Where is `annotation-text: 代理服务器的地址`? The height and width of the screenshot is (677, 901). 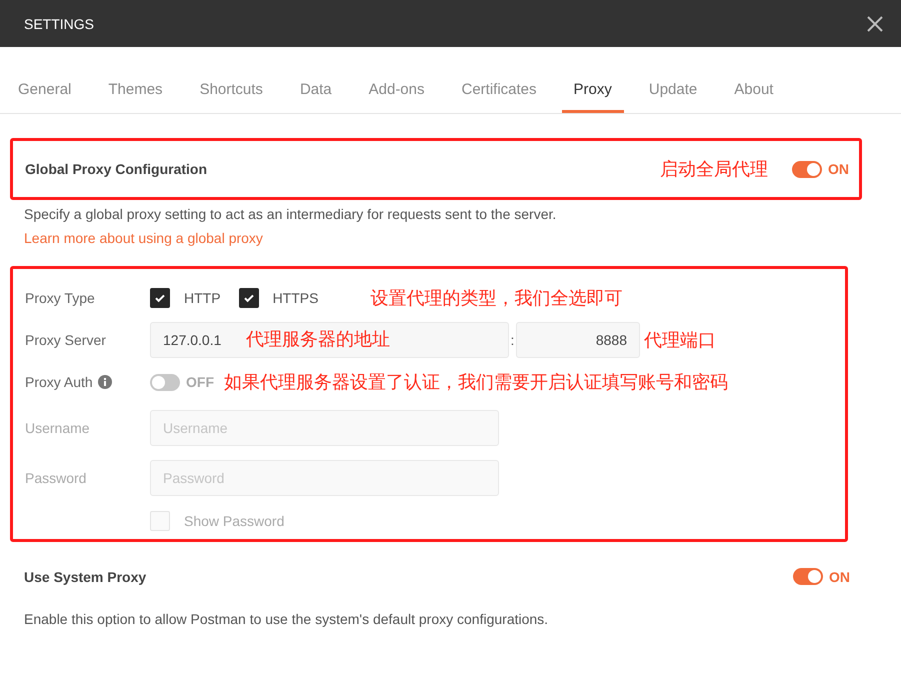
annotation-text: 代理服务器的地址 is located at coordinates (318, 339).